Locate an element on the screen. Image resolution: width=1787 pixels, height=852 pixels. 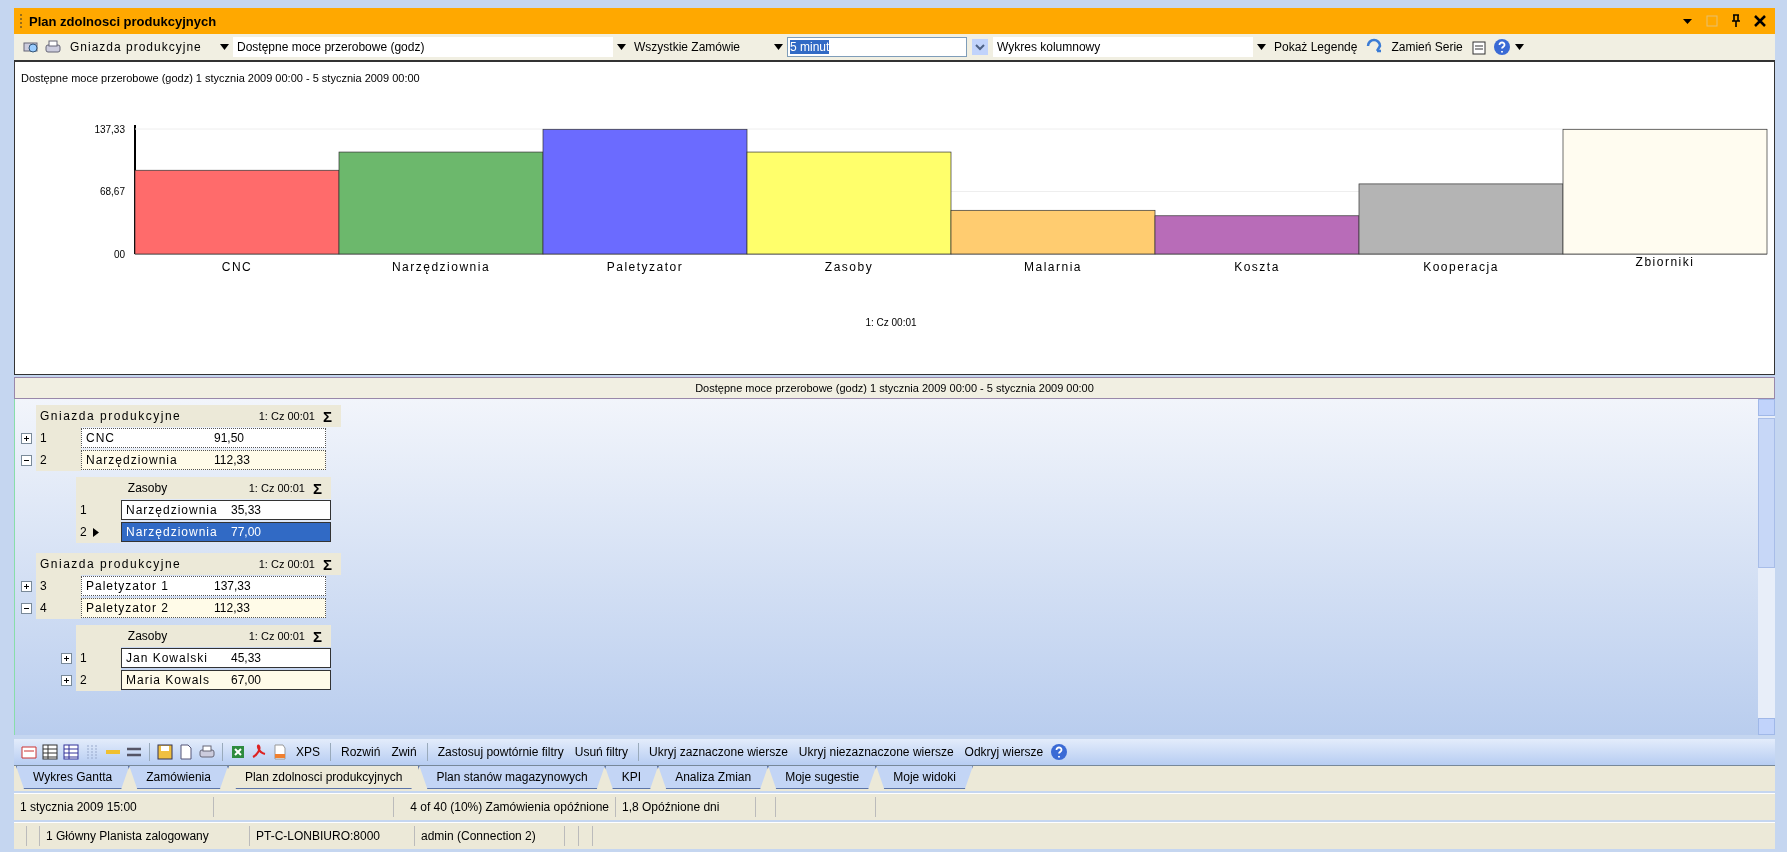
chart-title: Dostępne moce przerobowe (godz) 1 stycznia 2009 00:00 - 5 stycznia 2009 00:00 is located at coordinates (220, 77).